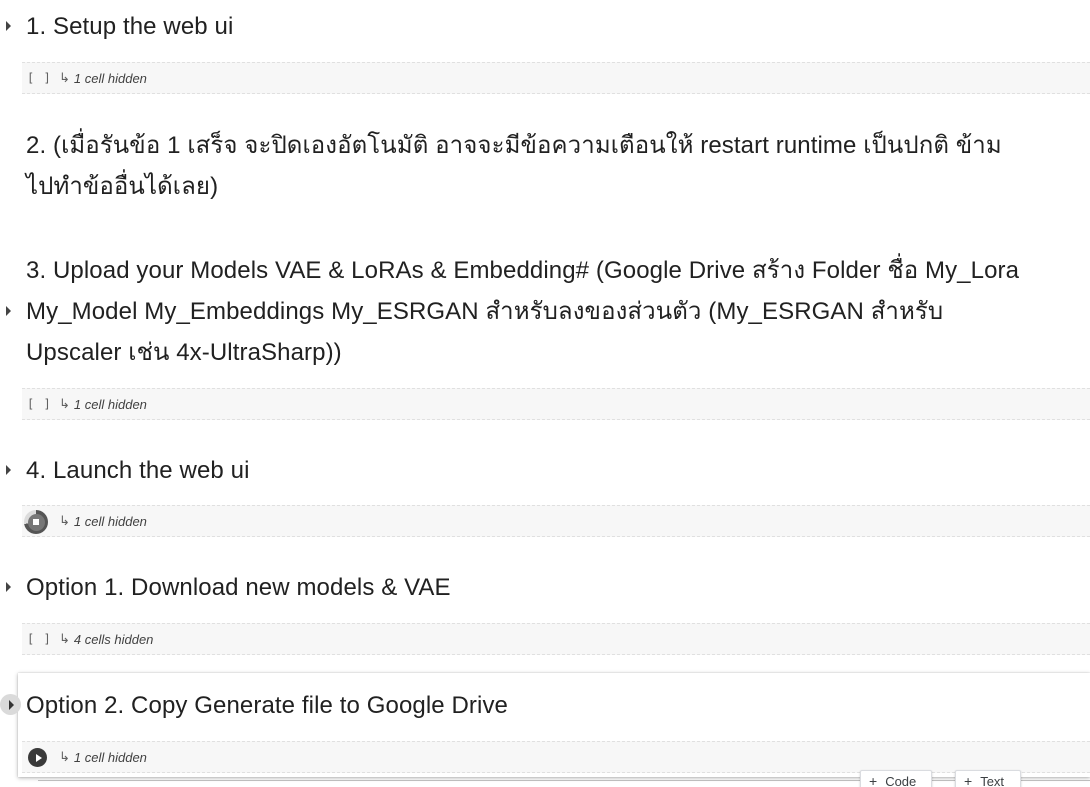 This screenshot has height=787, width=1090. Describe the element at coordinates (138, 470) in the screenshot. I see `section-title: 4. Launch the web ui` at that location.